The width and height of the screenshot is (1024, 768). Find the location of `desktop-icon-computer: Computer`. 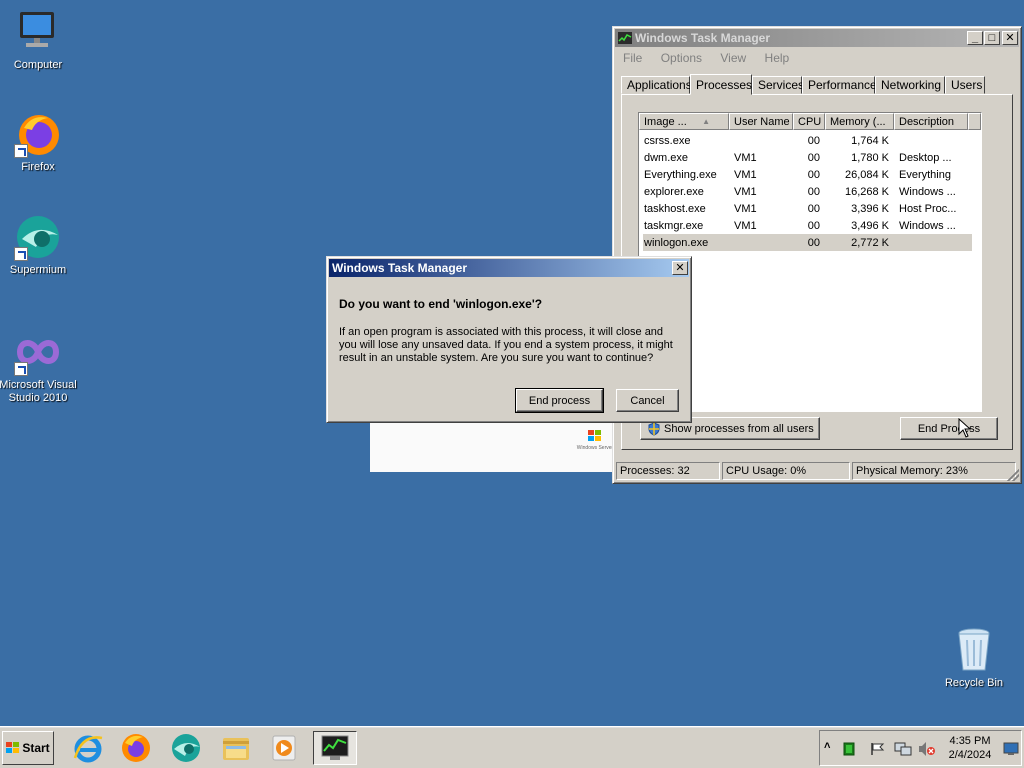

desktop-icon-computer: Computer is located at coordinates (39, 40).